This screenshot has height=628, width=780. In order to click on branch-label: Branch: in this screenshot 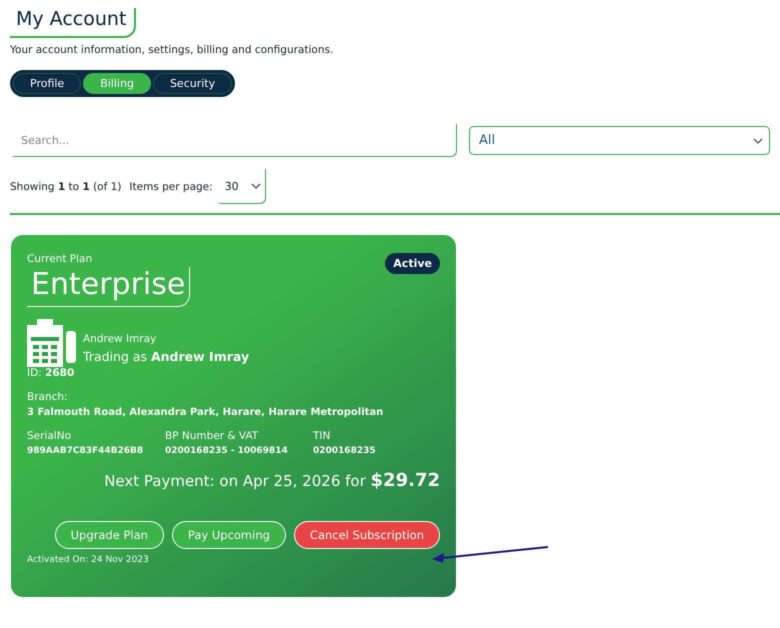, I will do `click(48, 396)`.